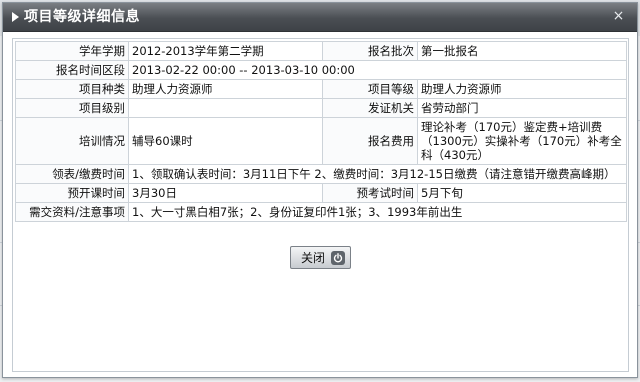  I want to click on label-training: 培训情况, so click(72, 141).